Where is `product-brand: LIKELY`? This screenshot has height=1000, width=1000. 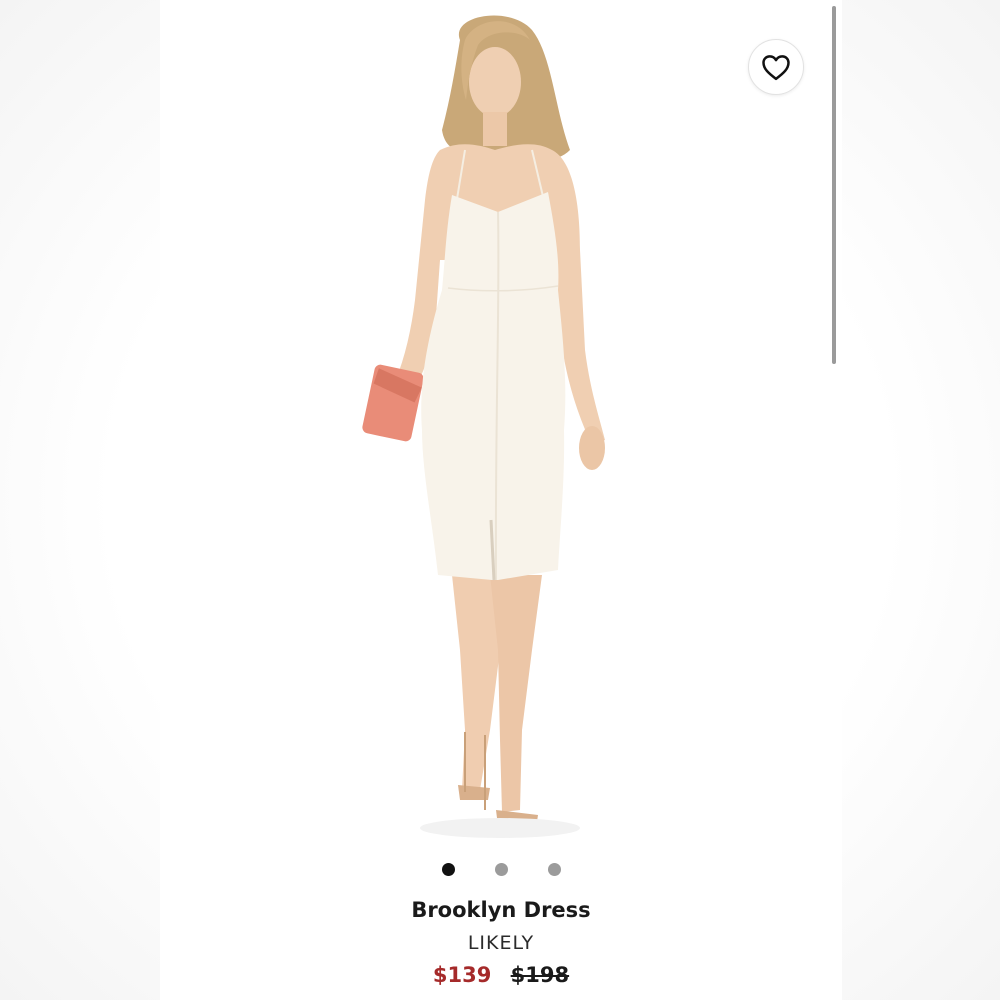 product-brand: LIKELY is located at coordinates (501, 943).